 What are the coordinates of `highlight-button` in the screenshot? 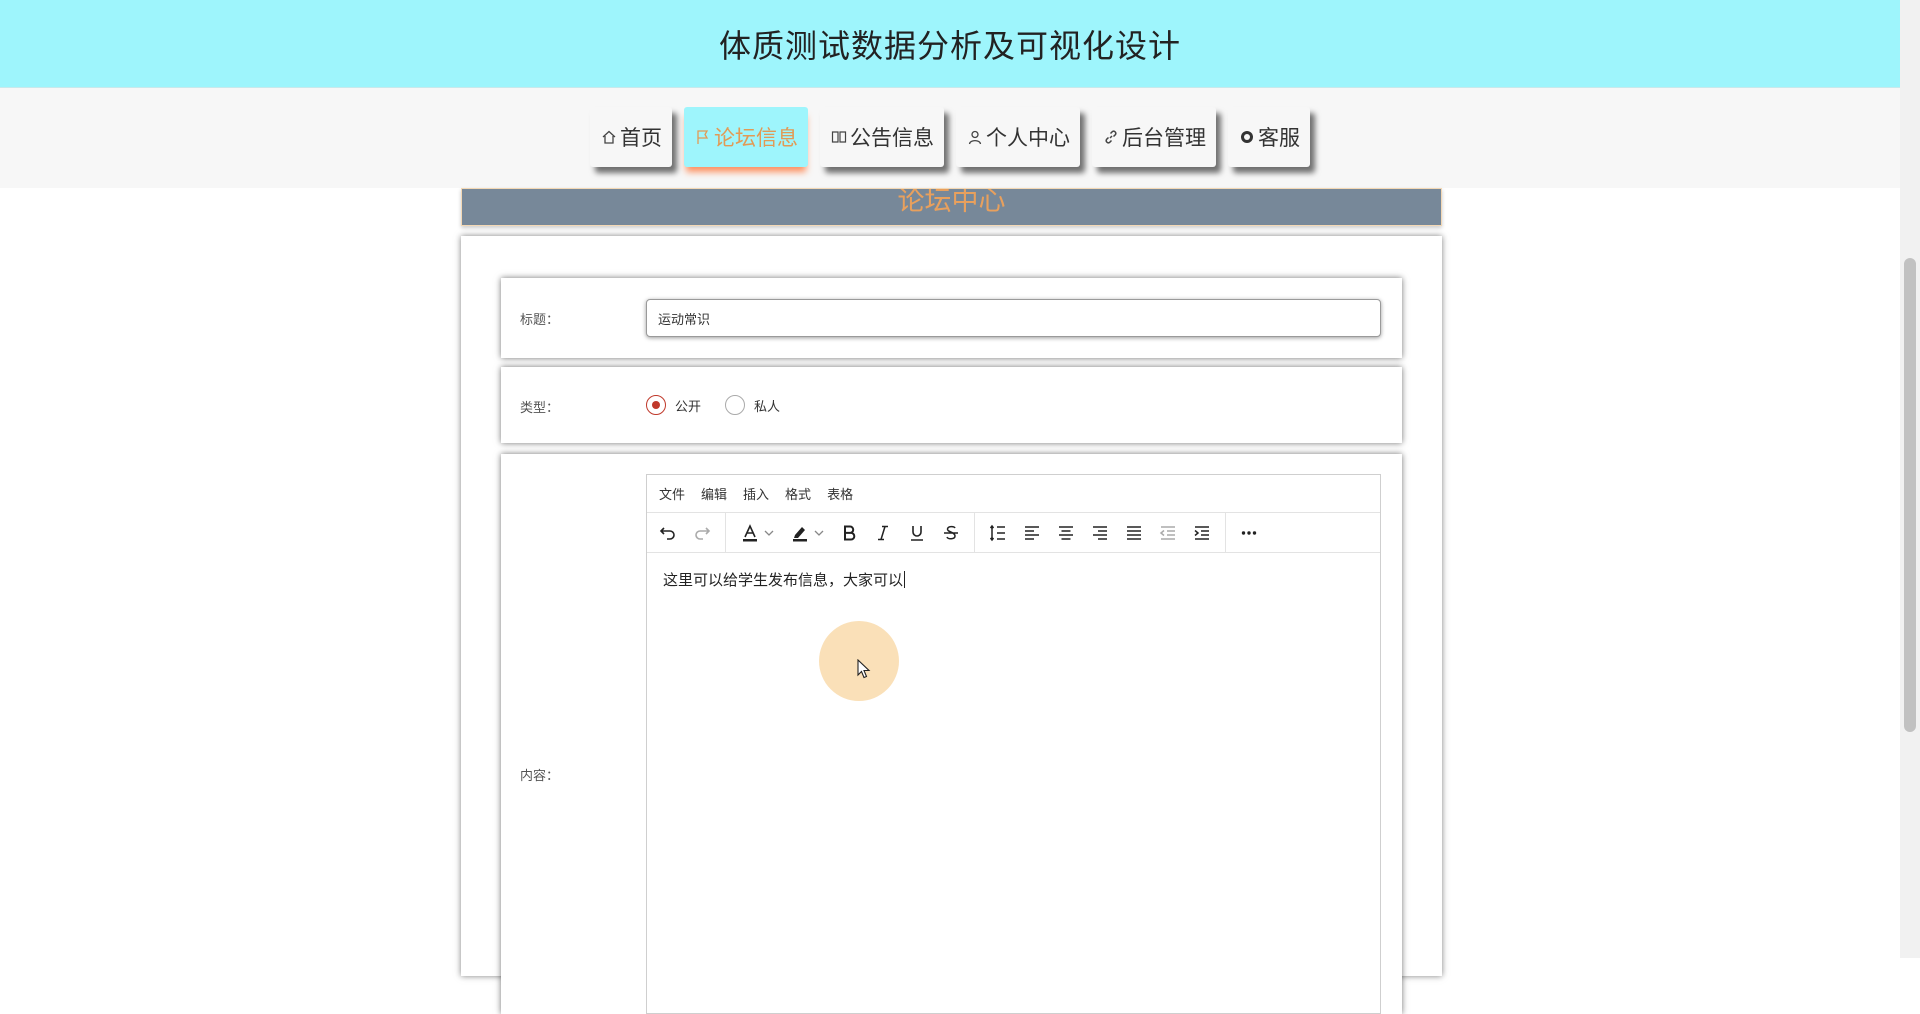 It's located at (807, 533).